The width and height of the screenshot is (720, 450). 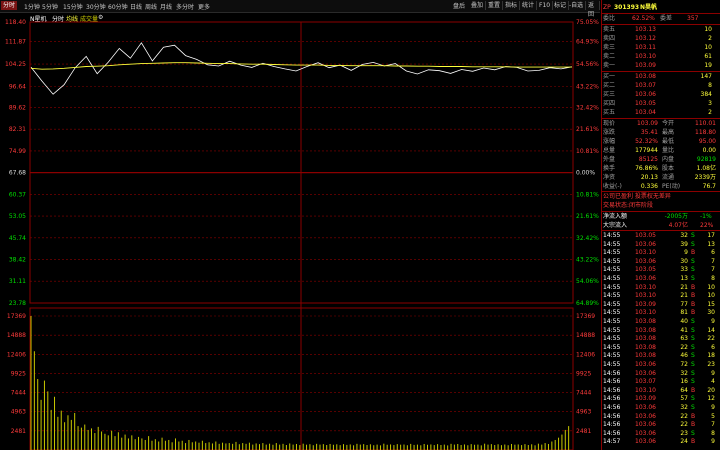 What do you see at coordinates (609, 112) in the screenshot?
I see `bid-label: 买五` at bounding box center [609, 112].